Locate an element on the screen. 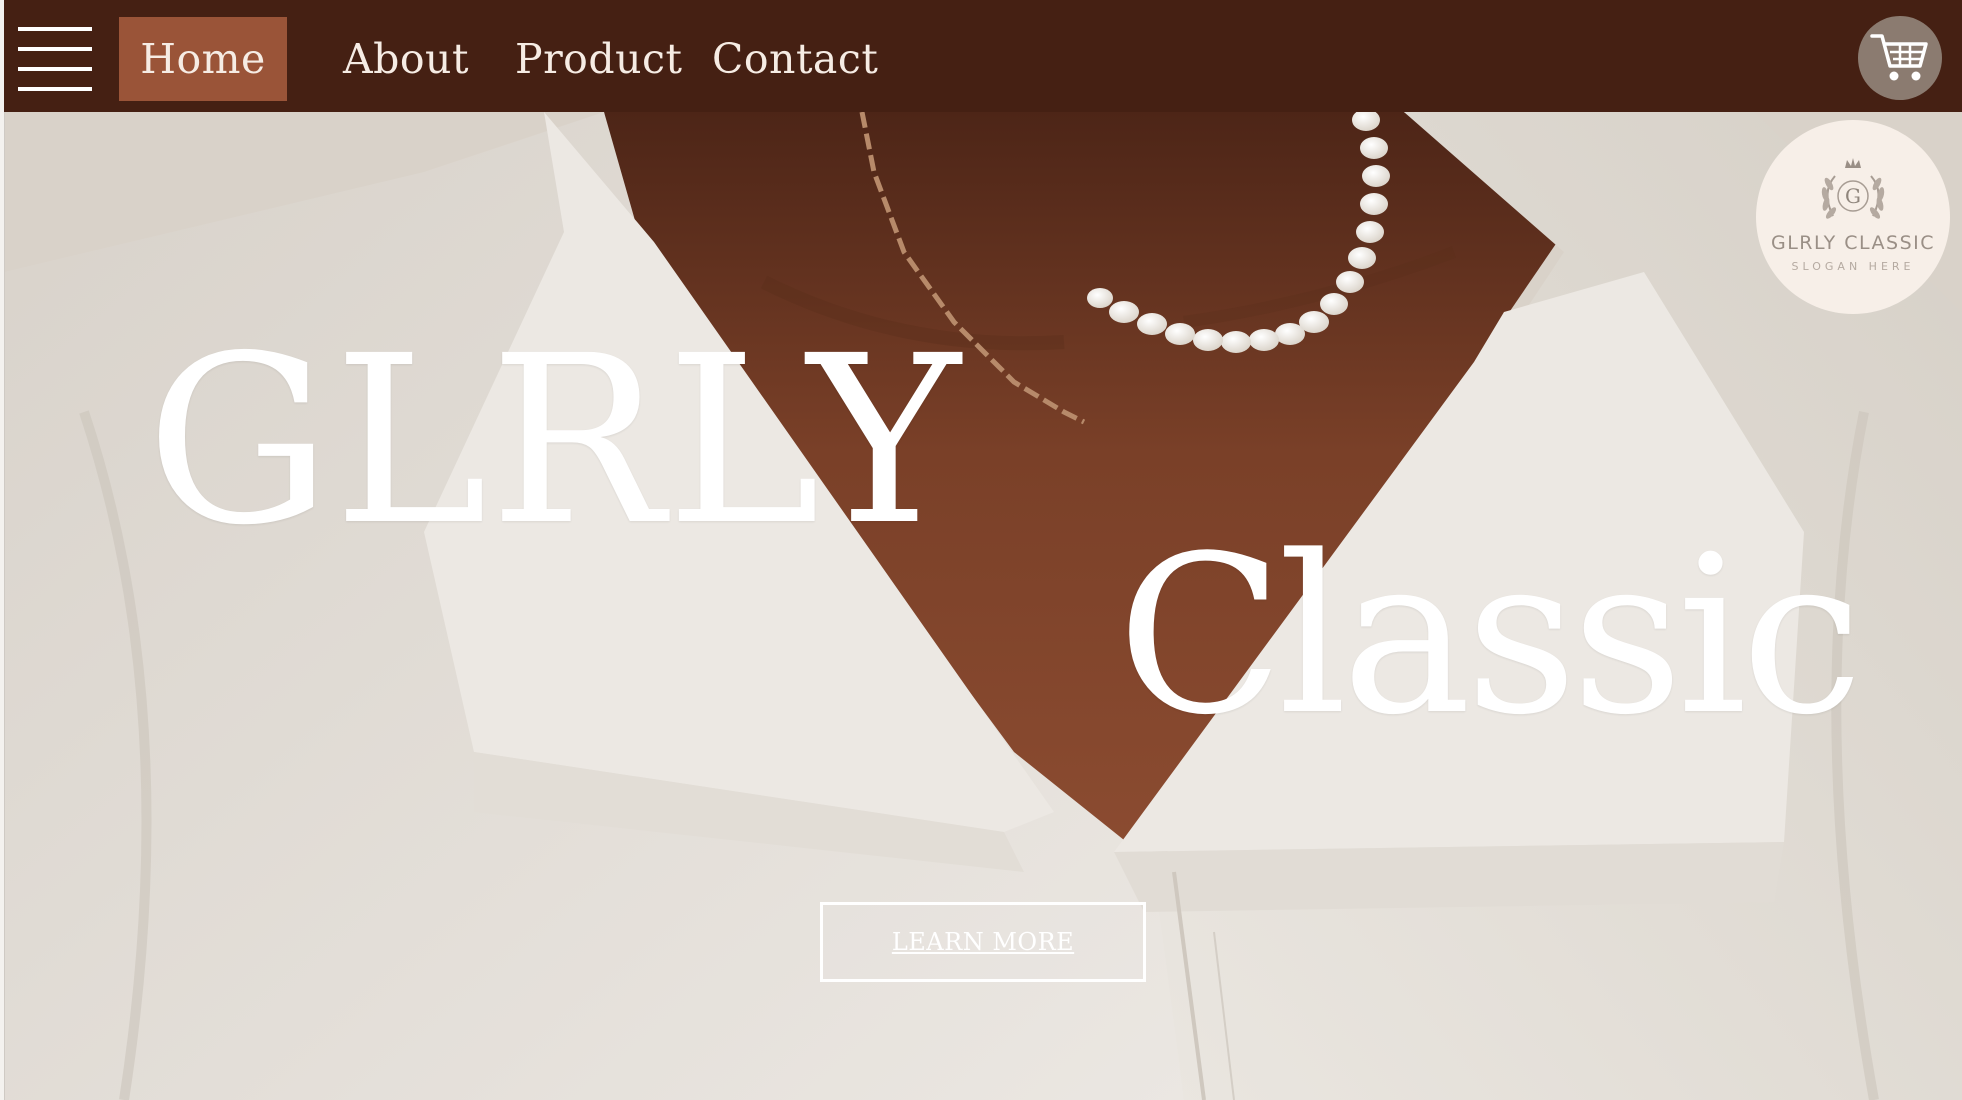  top-navigation-bar: Home About Product Contact is located at coordinates (983, 56).